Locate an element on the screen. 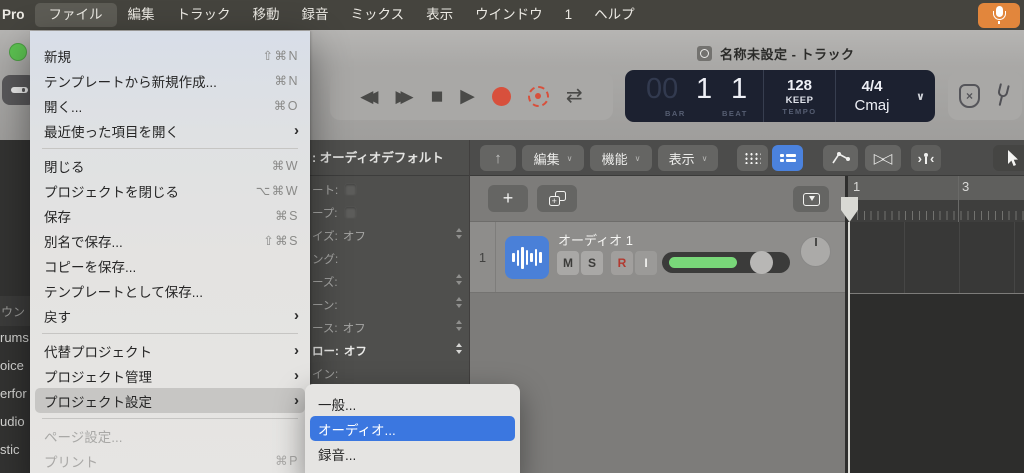  lcd-position-section: 00 1 1 BAR BEAT is located at coordinates (694, 96).